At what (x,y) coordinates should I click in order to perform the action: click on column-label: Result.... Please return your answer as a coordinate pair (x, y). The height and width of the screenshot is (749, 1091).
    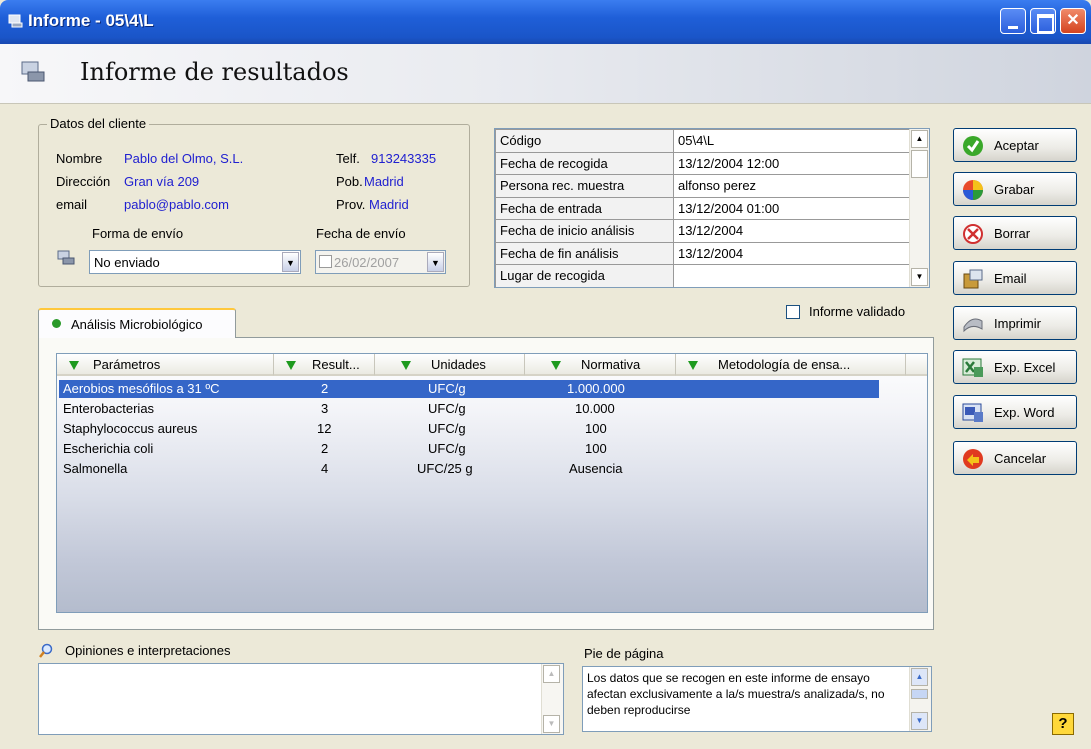
    Looking at the image, I should click on (336, 364).